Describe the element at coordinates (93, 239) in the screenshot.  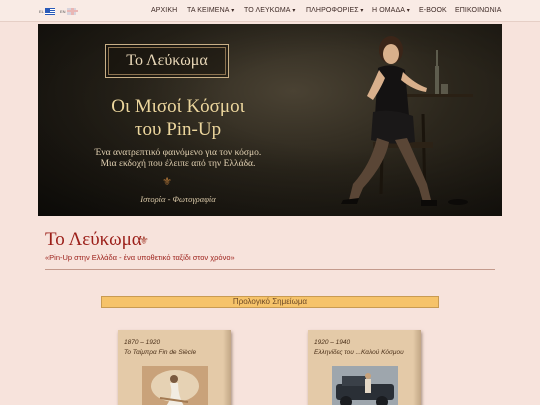
I see `page-title: Το Λεύκωμα` at that location.